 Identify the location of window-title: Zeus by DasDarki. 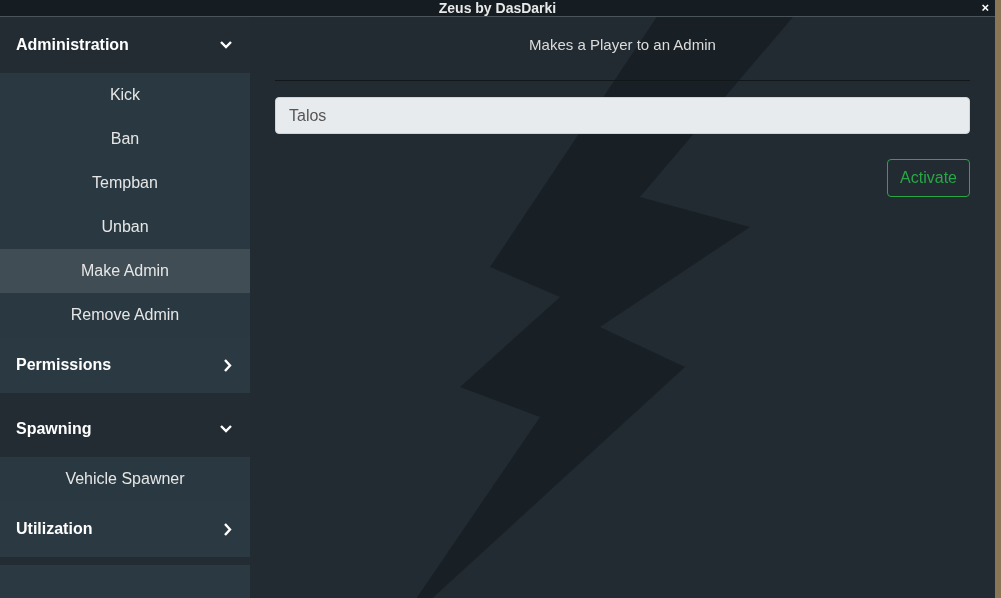
(497, 8).